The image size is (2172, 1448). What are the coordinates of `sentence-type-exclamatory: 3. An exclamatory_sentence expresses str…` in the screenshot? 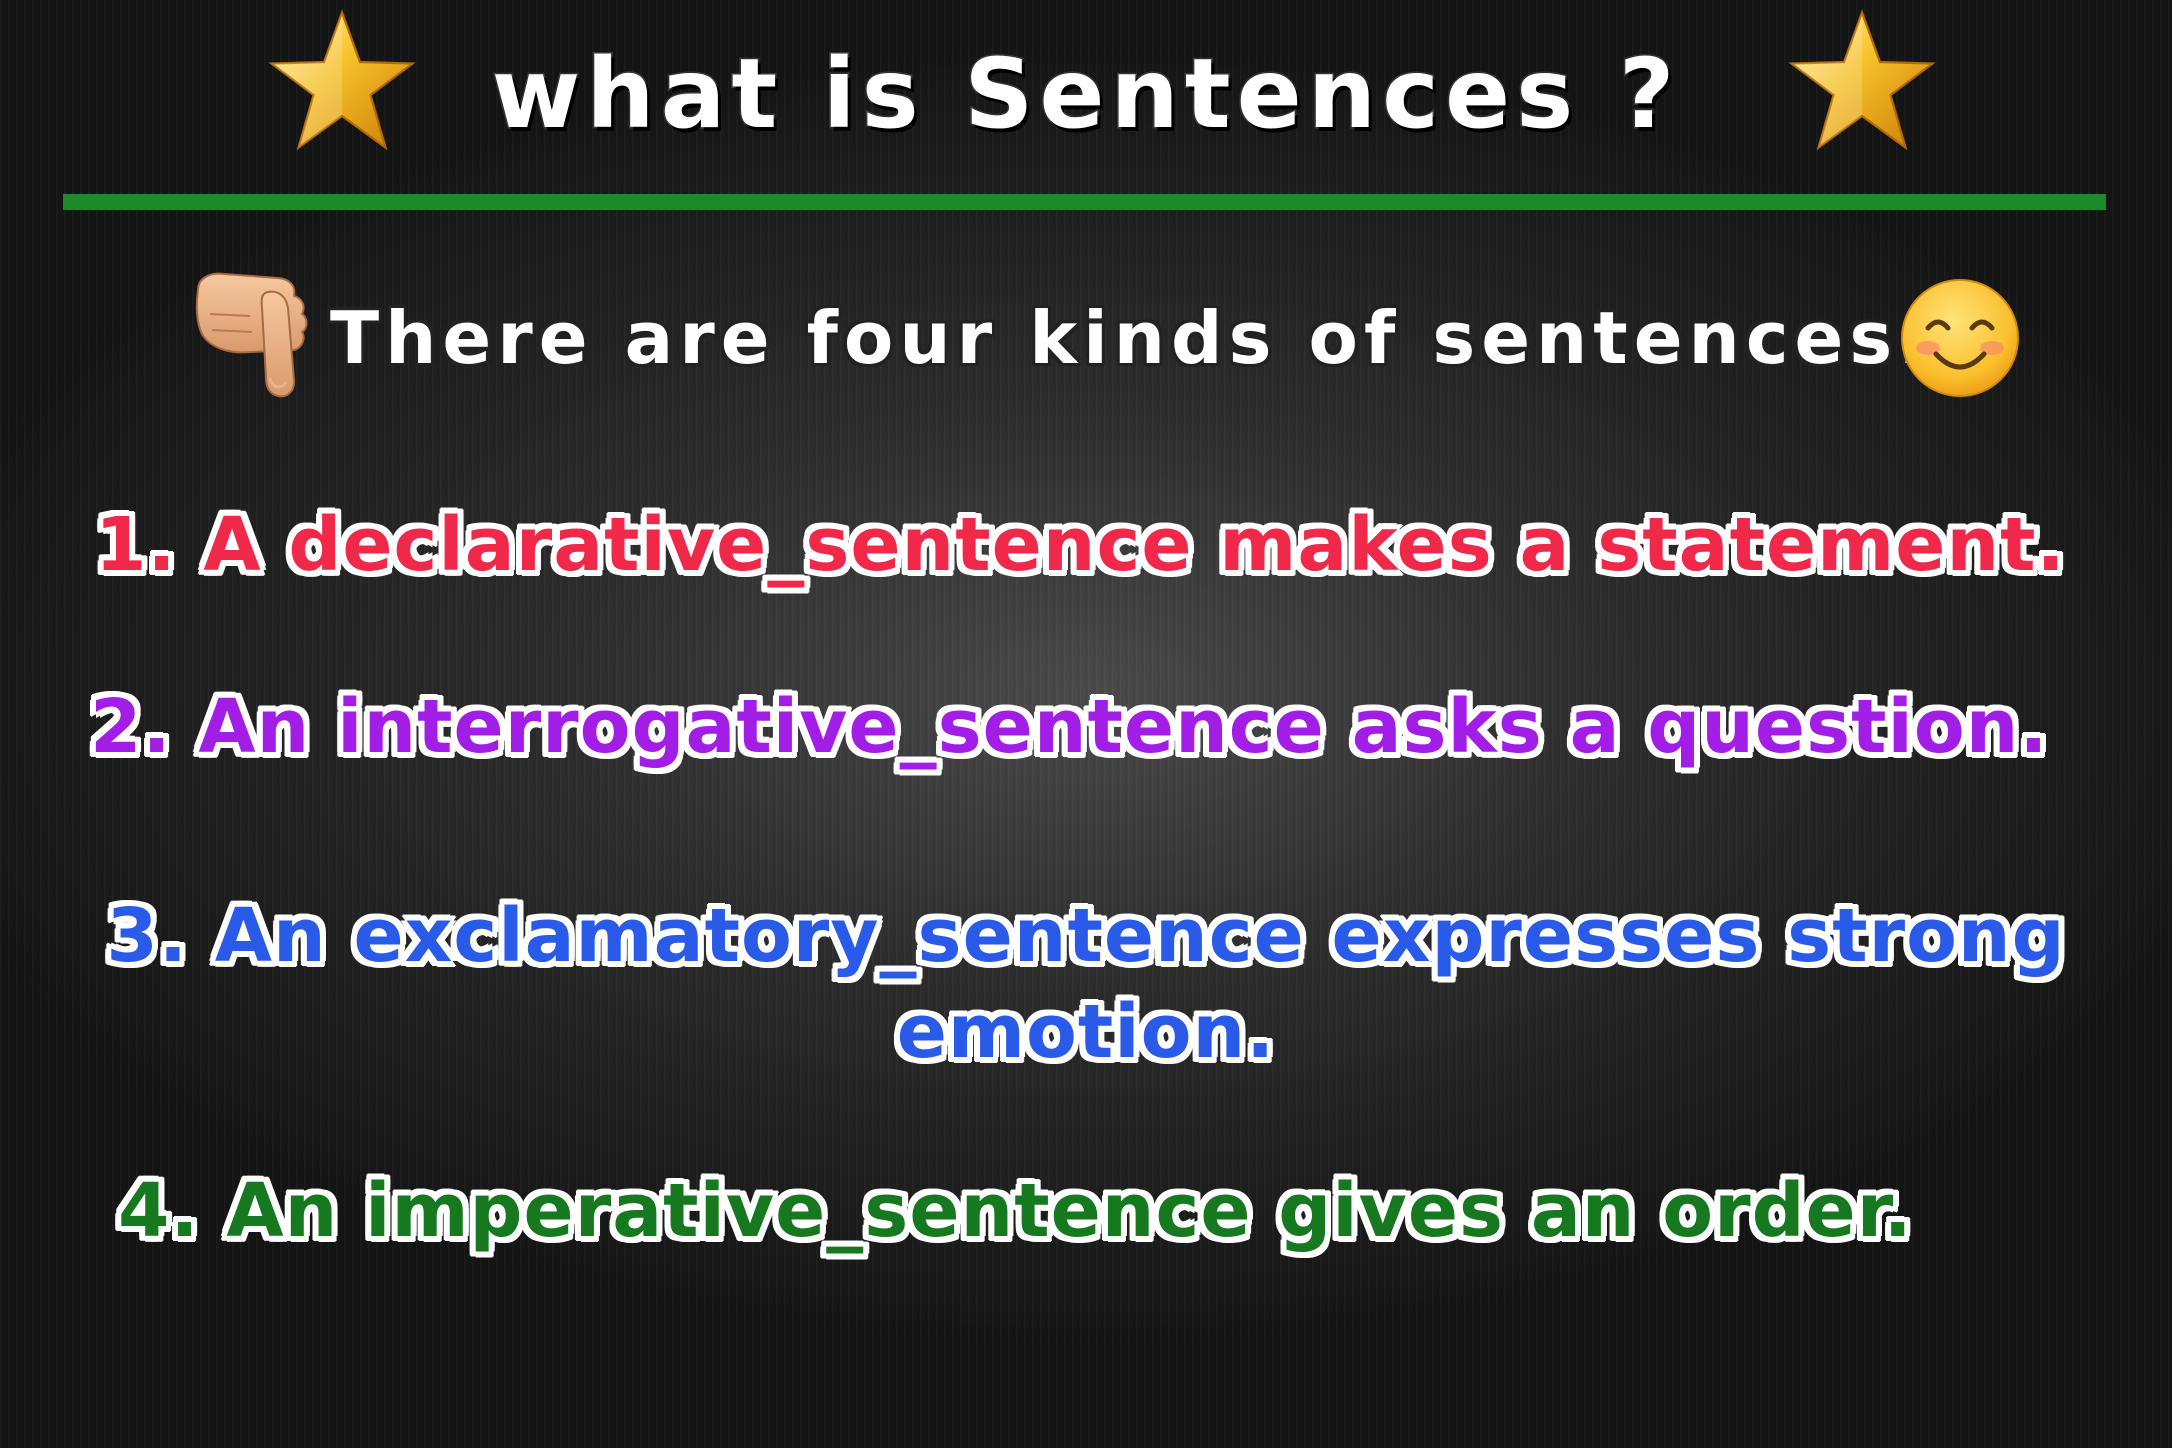 It's located at (1086, 984).